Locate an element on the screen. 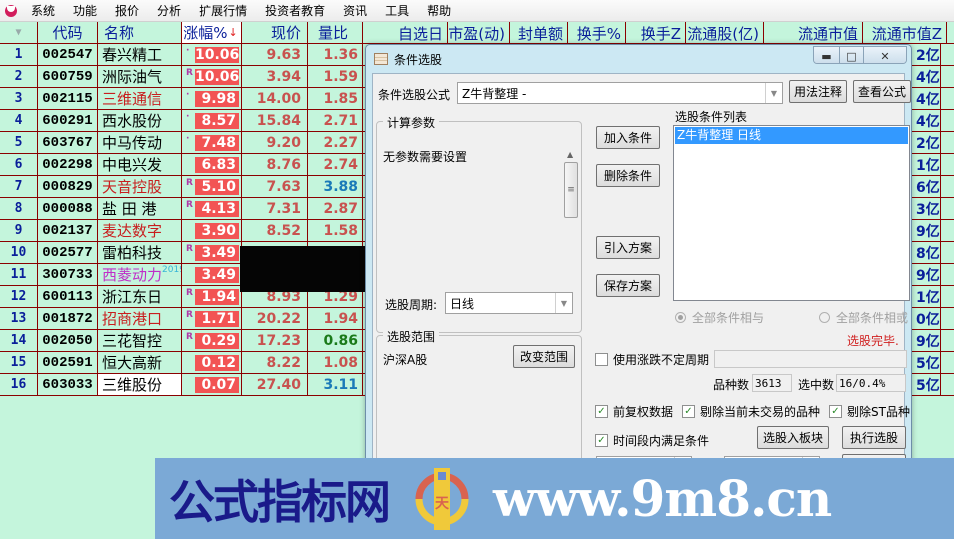 The height and width of the screenshot is (539, 954). period-value: 日线 is located at coordinates (462, 303).